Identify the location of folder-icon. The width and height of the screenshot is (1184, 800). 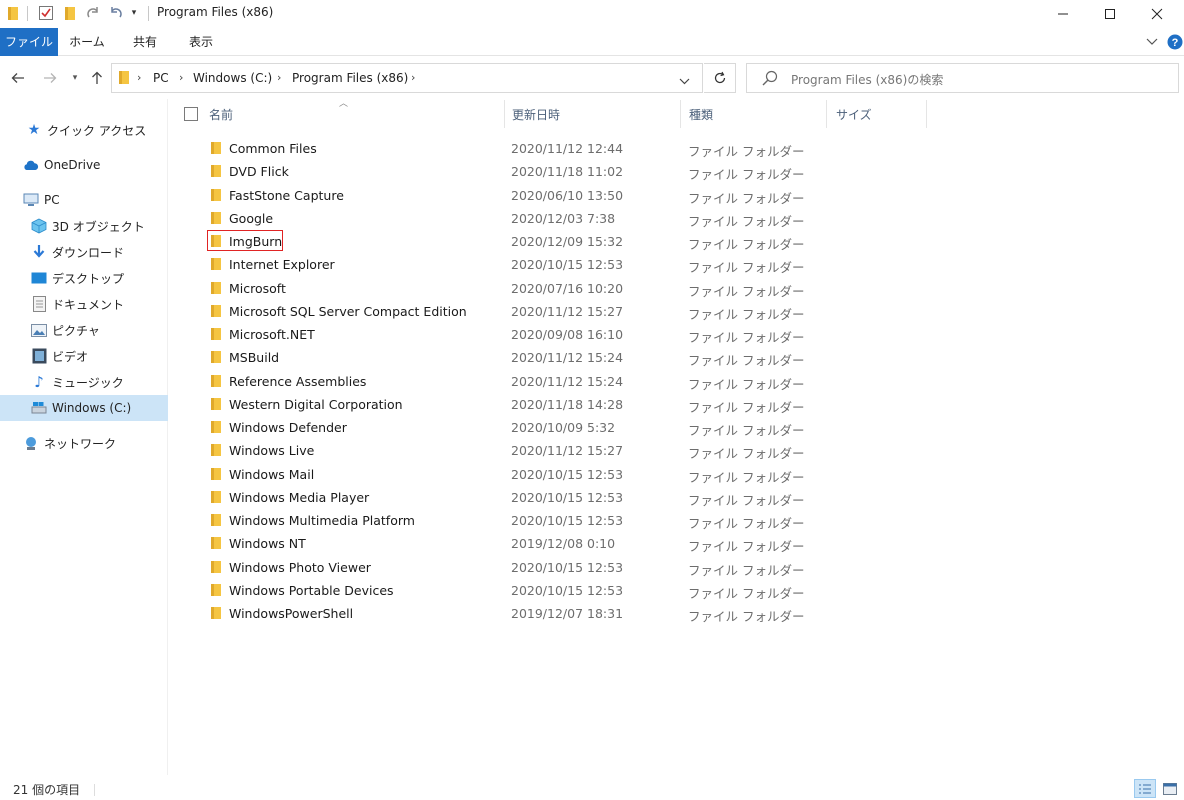
(13, 13).